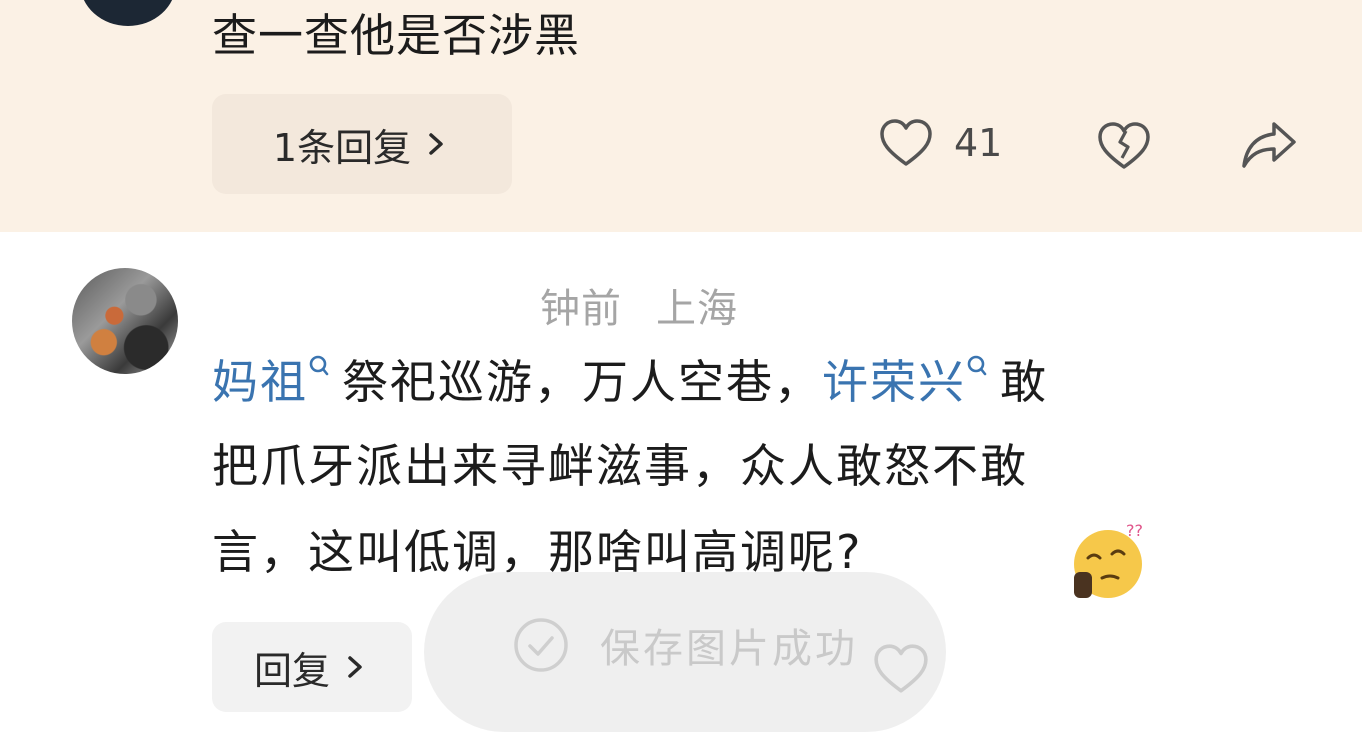 The width and height of the screenshot is (1362, 732). Describe the element at coordinates (582, 382) in the screenshot. I see `comment-text: 祭祀巡游，万人空巷，` at that location.